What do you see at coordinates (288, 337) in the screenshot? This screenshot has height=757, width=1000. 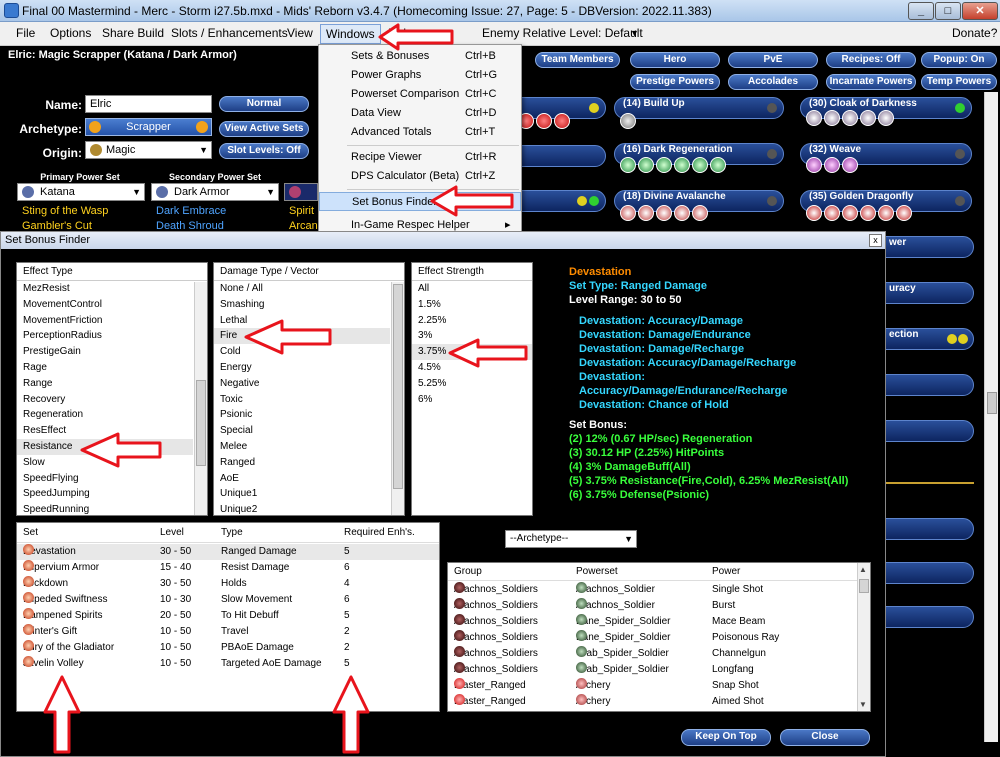 I see `arrow-fire` at bounding box center [288, 337].